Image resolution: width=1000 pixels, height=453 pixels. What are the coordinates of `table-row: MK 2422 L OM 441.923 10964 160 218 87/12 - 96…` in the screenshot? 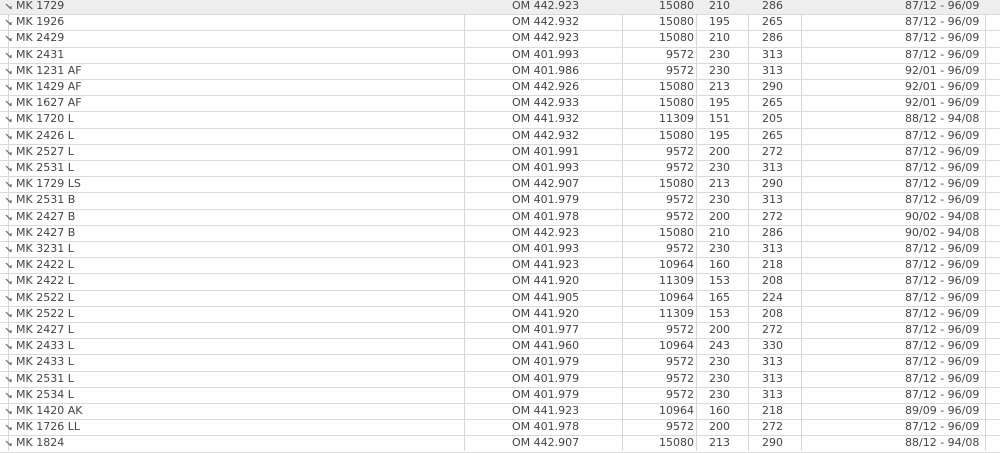 It's located at (500, 265).